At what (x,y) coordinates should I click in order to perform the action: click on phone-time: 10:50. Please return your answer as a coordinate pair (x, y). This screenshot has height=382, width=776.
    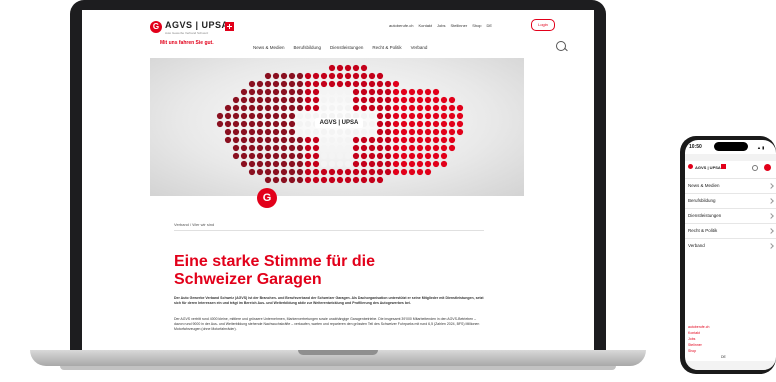
    Looking at the image, I should click on (695, 147).